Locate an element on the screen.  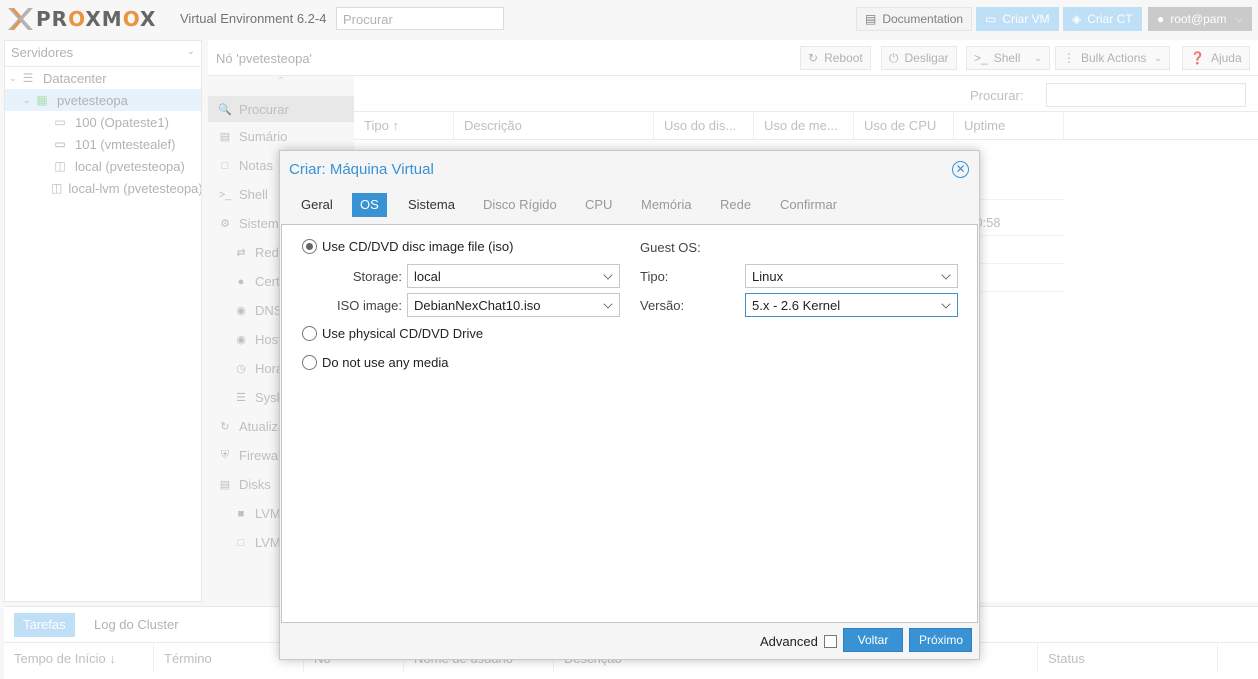
radio-checked-icon is located at coordinates (309, 246).